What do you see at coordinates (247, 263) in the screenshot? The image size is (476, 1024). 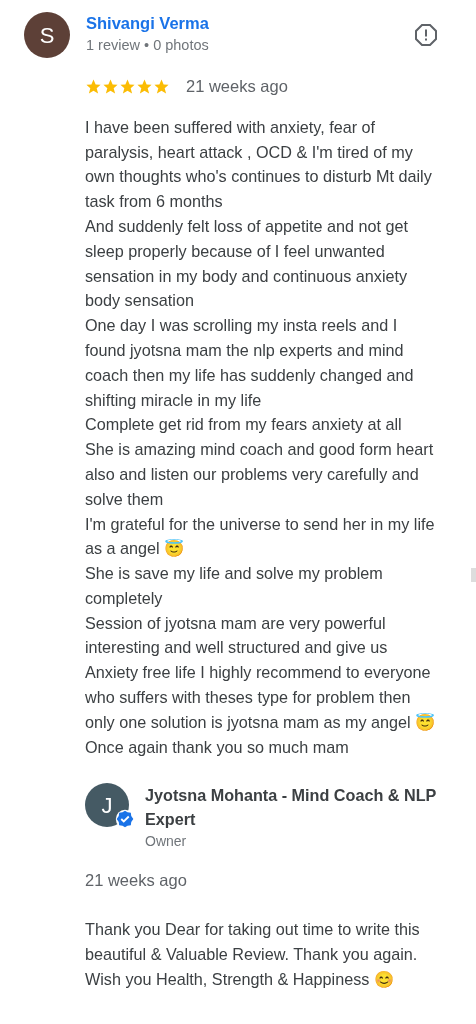 I see `review-text: And suddenly felt loss of appetite and not get sleep properly because of I feel unwanted sensation in my body and continuous anxiety body sensation` at bounding box center [247, 263].